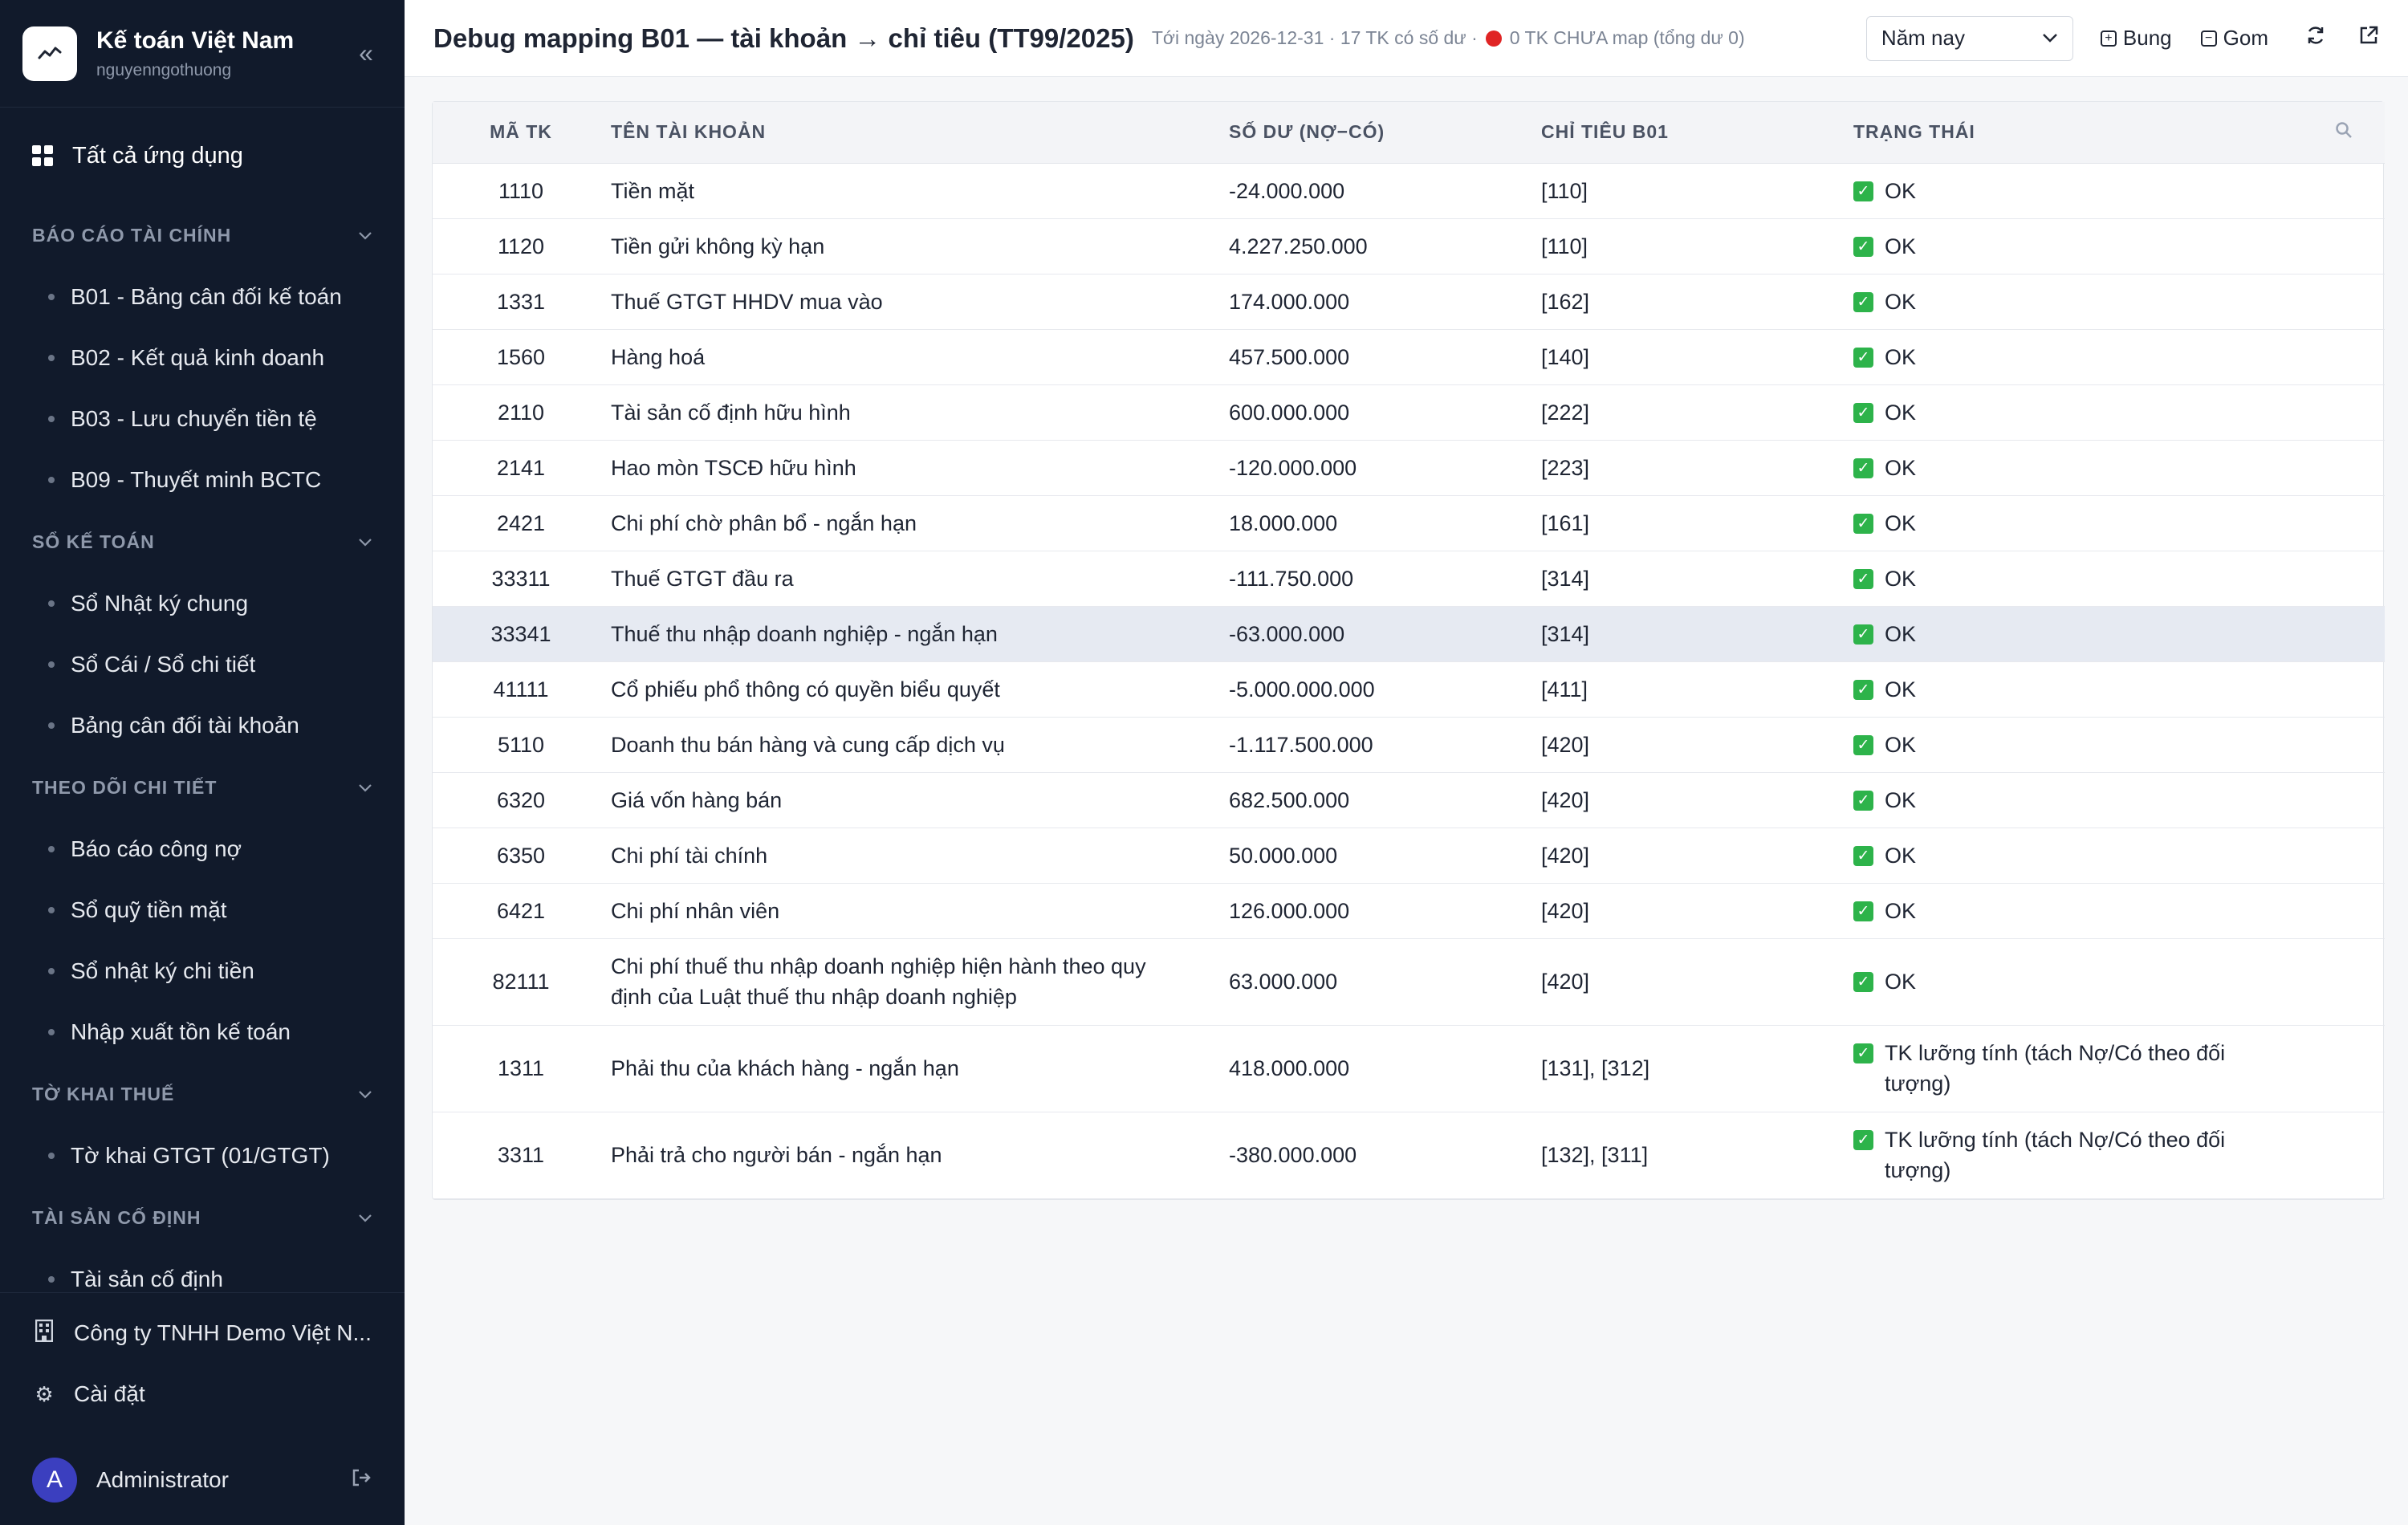  Describe the element at coordinates (110, 1394) in the screenshot. I see `settings-label: Cài đặt` at that location.